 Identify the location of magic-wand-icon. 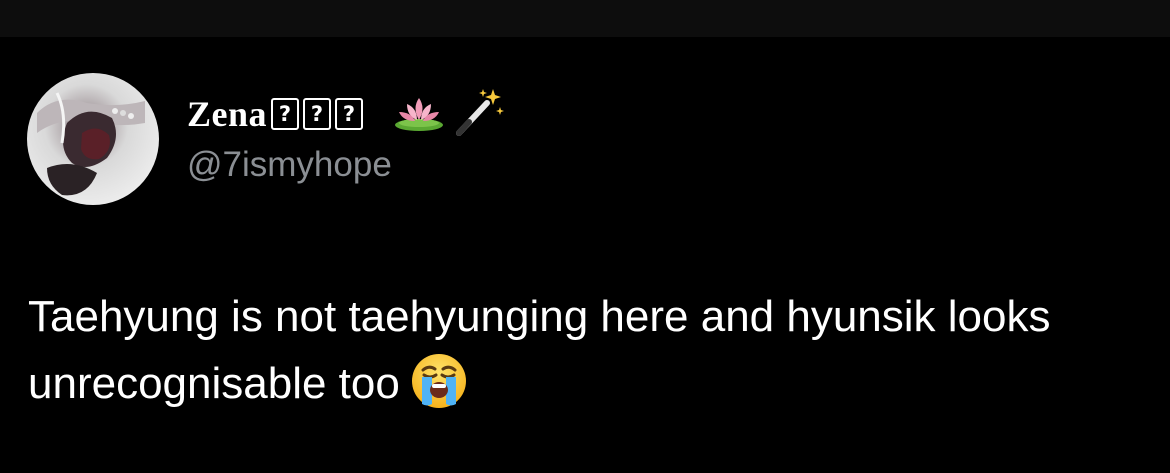
(479, 114).